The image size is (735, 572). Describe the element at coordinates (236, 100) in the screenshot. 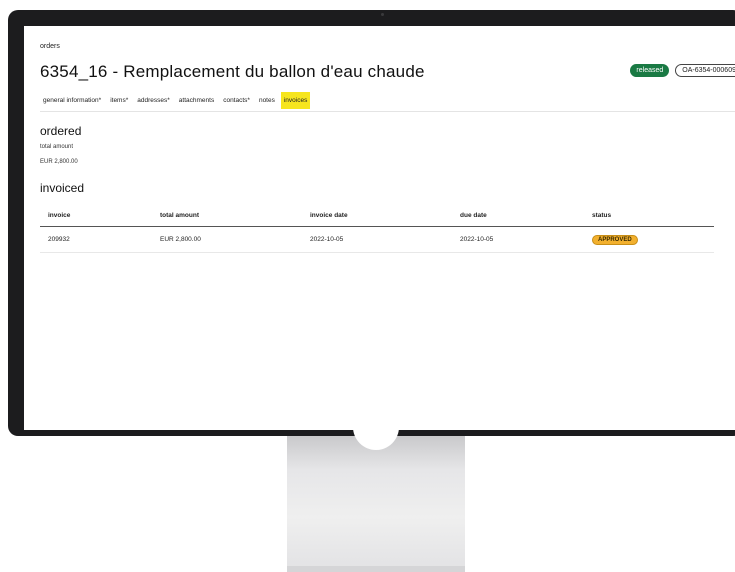

I see `tab-contacts: contacts*` at that location.